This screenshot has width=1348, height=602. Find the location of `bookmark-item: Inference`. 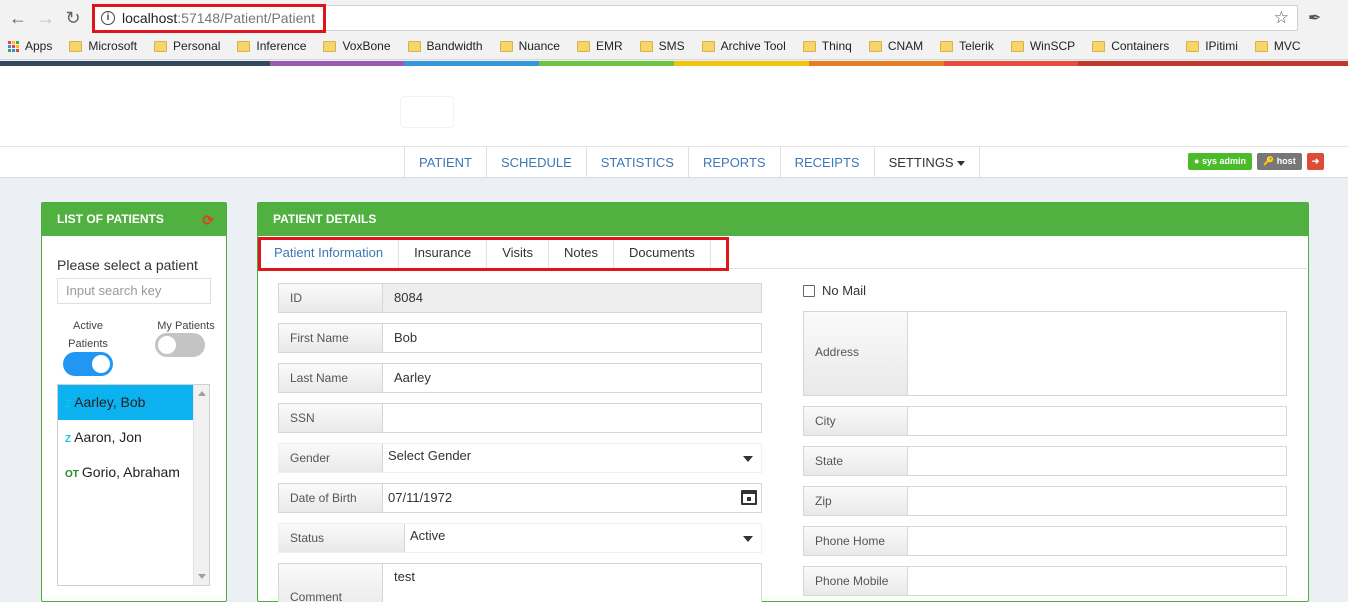

bookmark-item: Inference is located at coordinates (271, 46).